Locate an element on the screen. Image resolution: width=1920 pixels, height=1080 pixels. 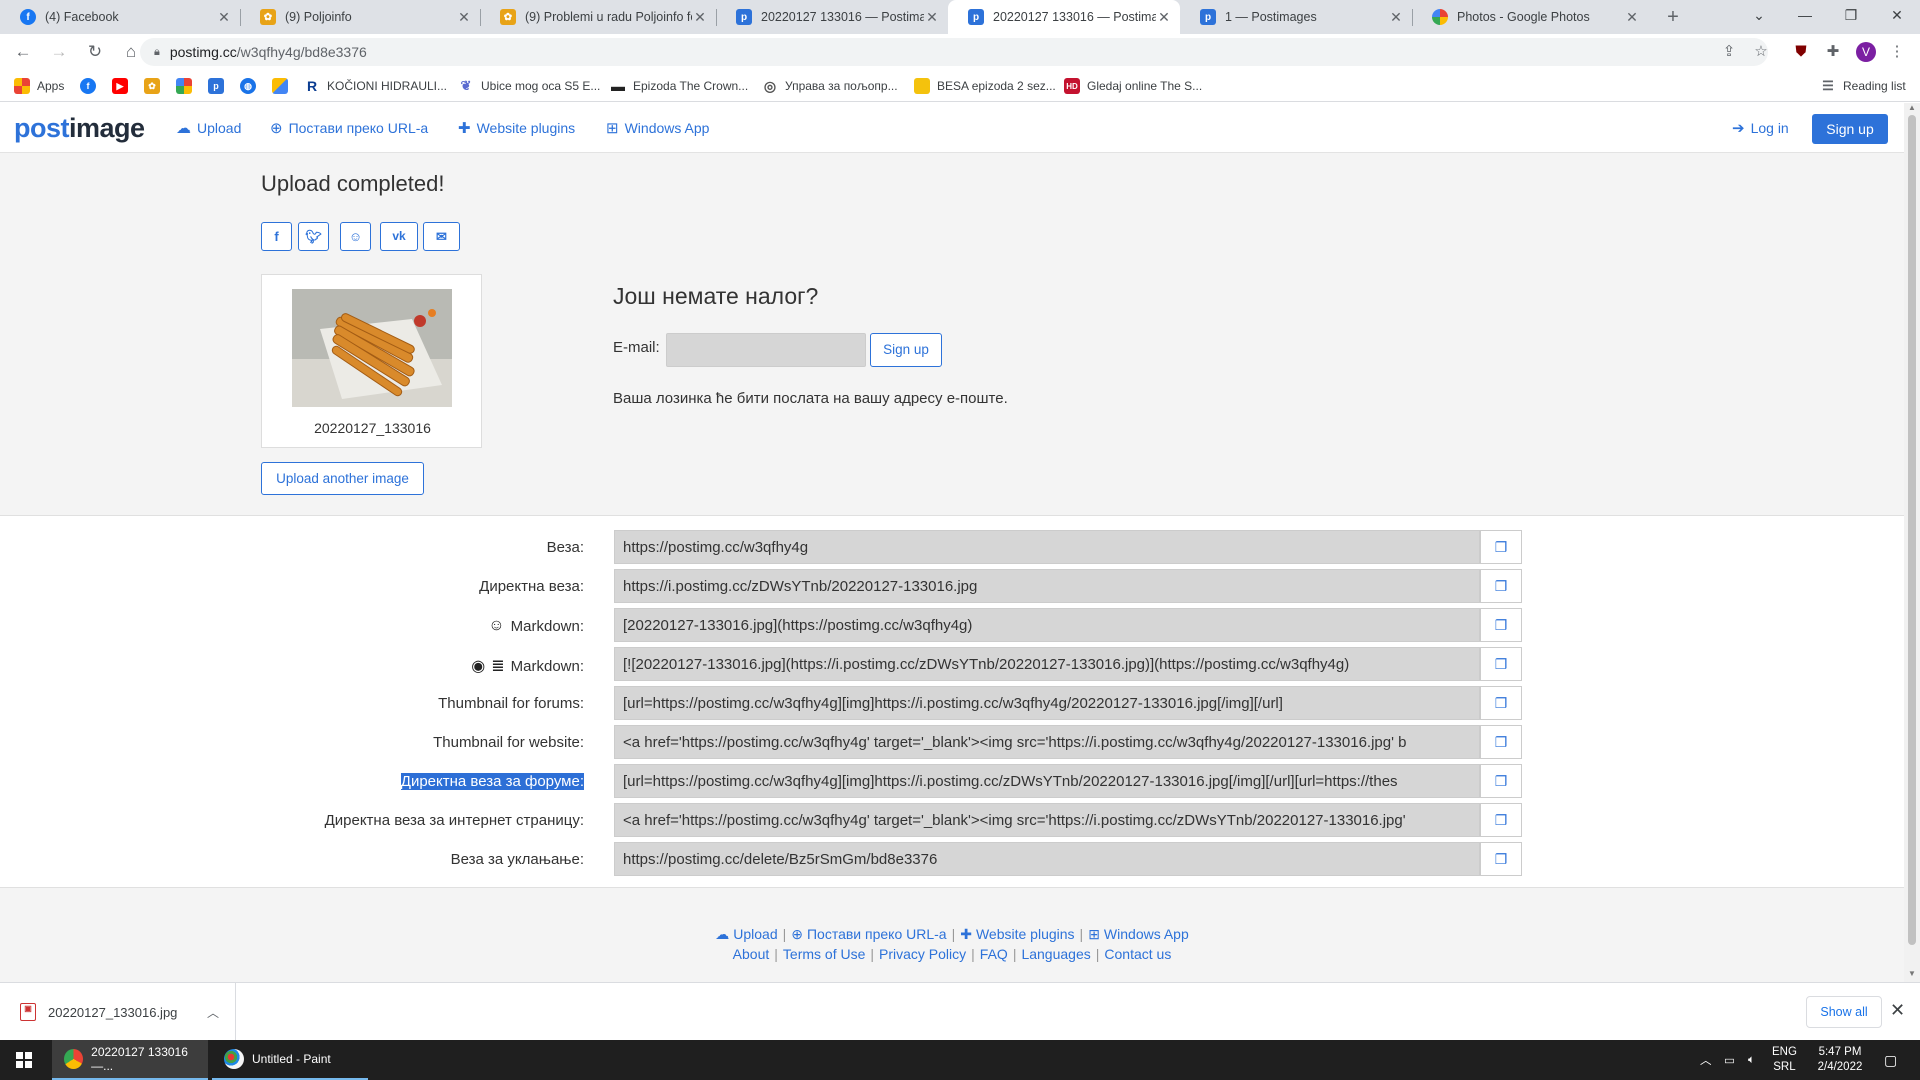
footer-faq-link: FAQ is located at coordinates (994, 954).